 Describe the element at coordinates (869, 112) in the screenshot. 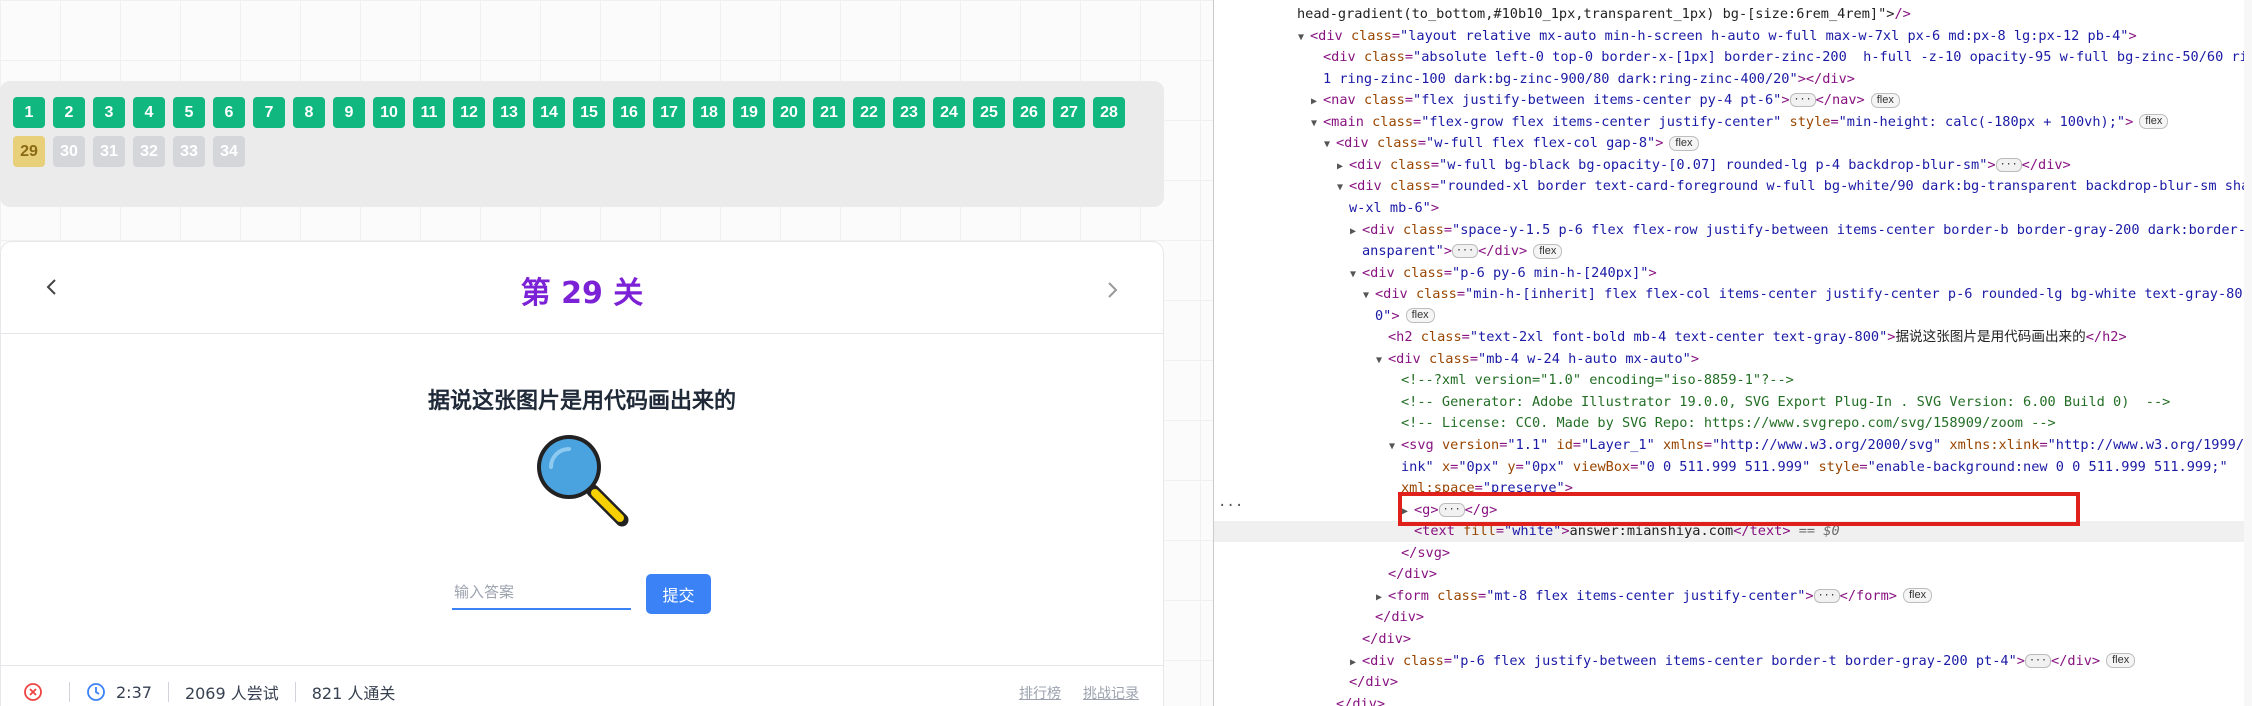

I see `level-button-22: 22` at that location.